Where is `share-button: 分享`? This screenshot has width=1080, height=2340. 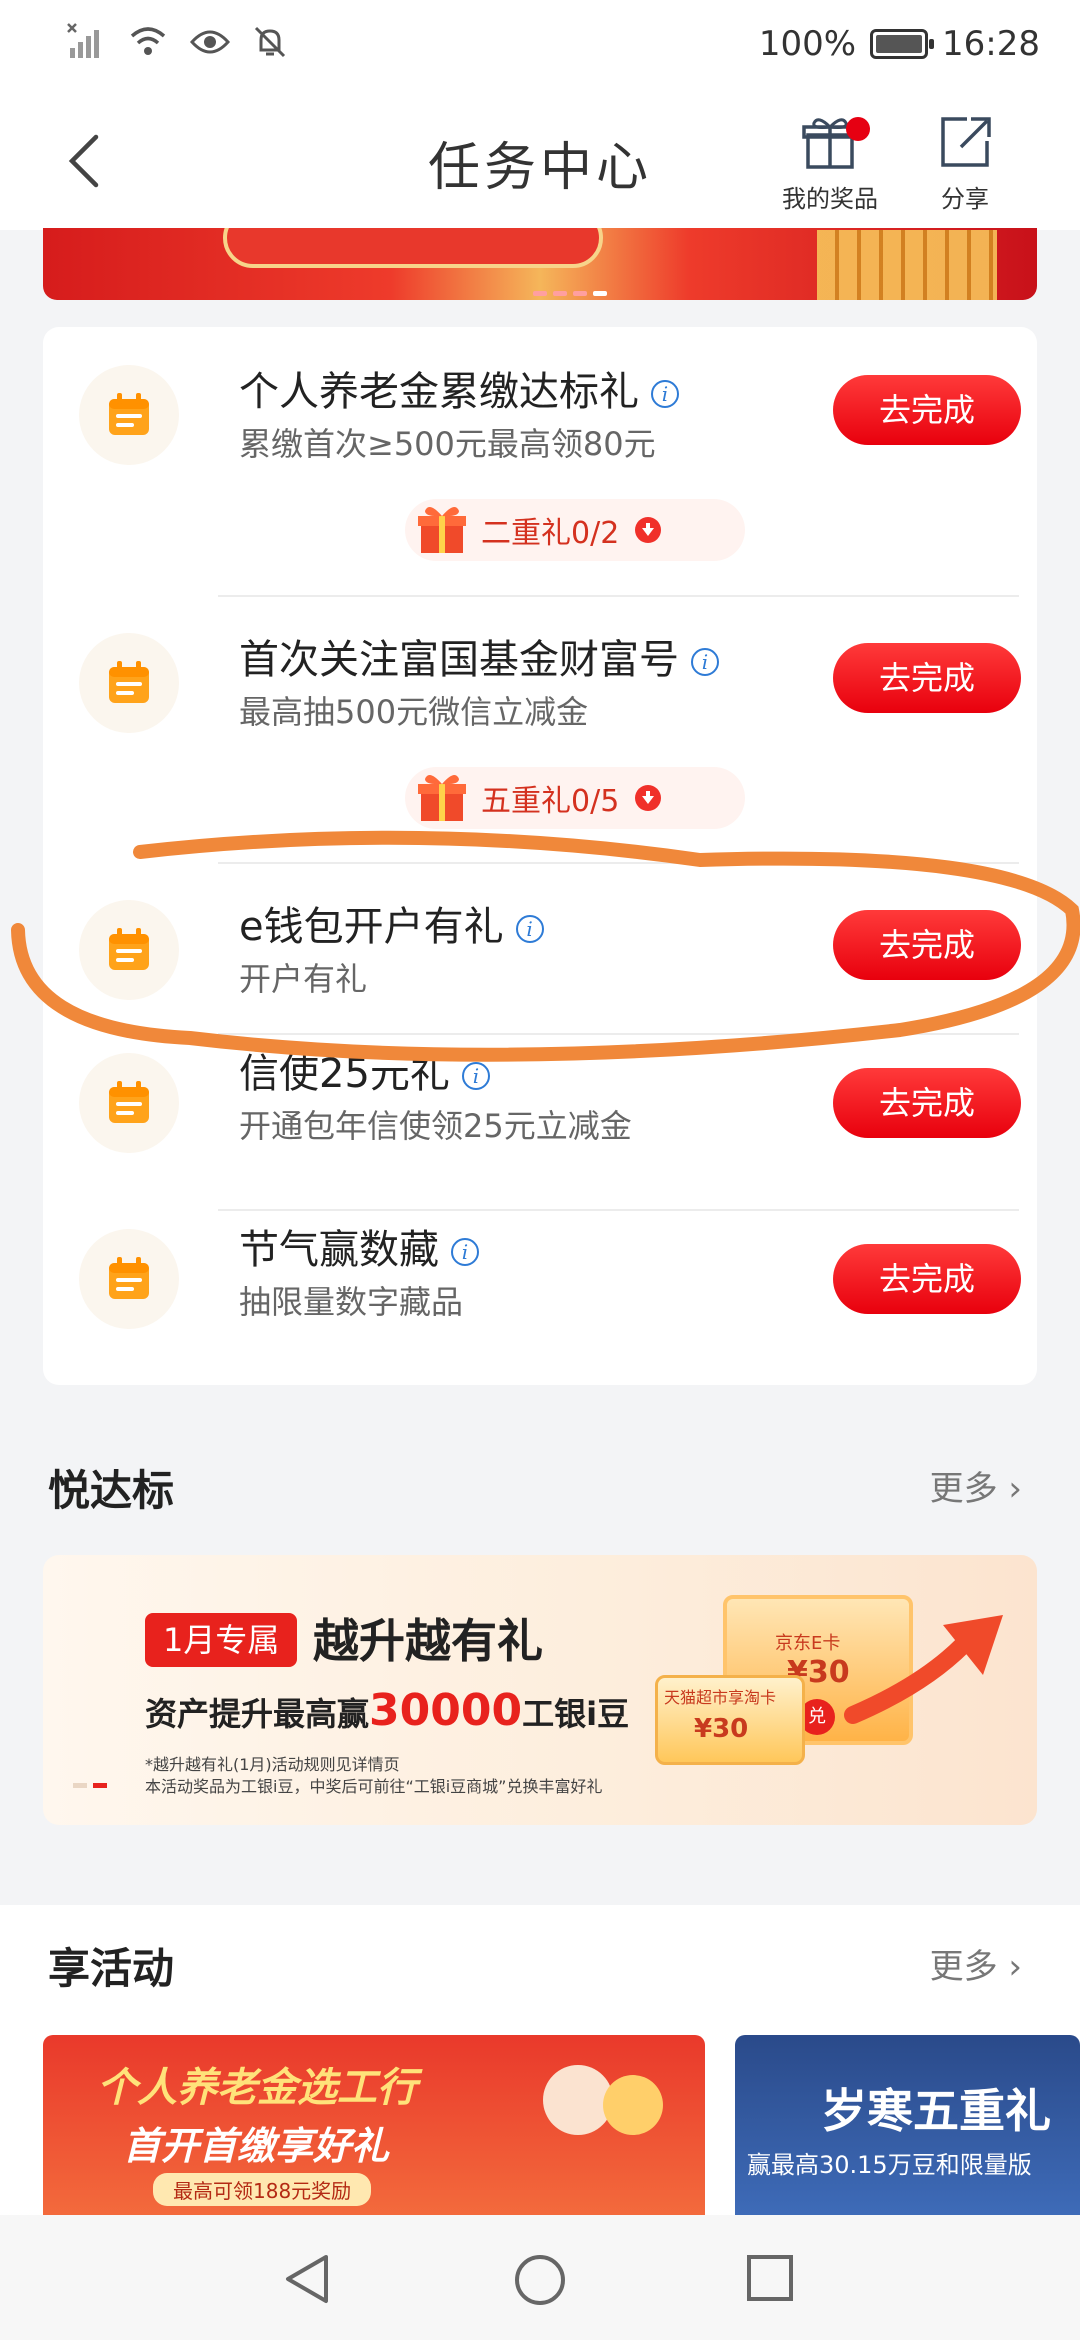
share-button: 分享 is located at coordinates (965, 164).